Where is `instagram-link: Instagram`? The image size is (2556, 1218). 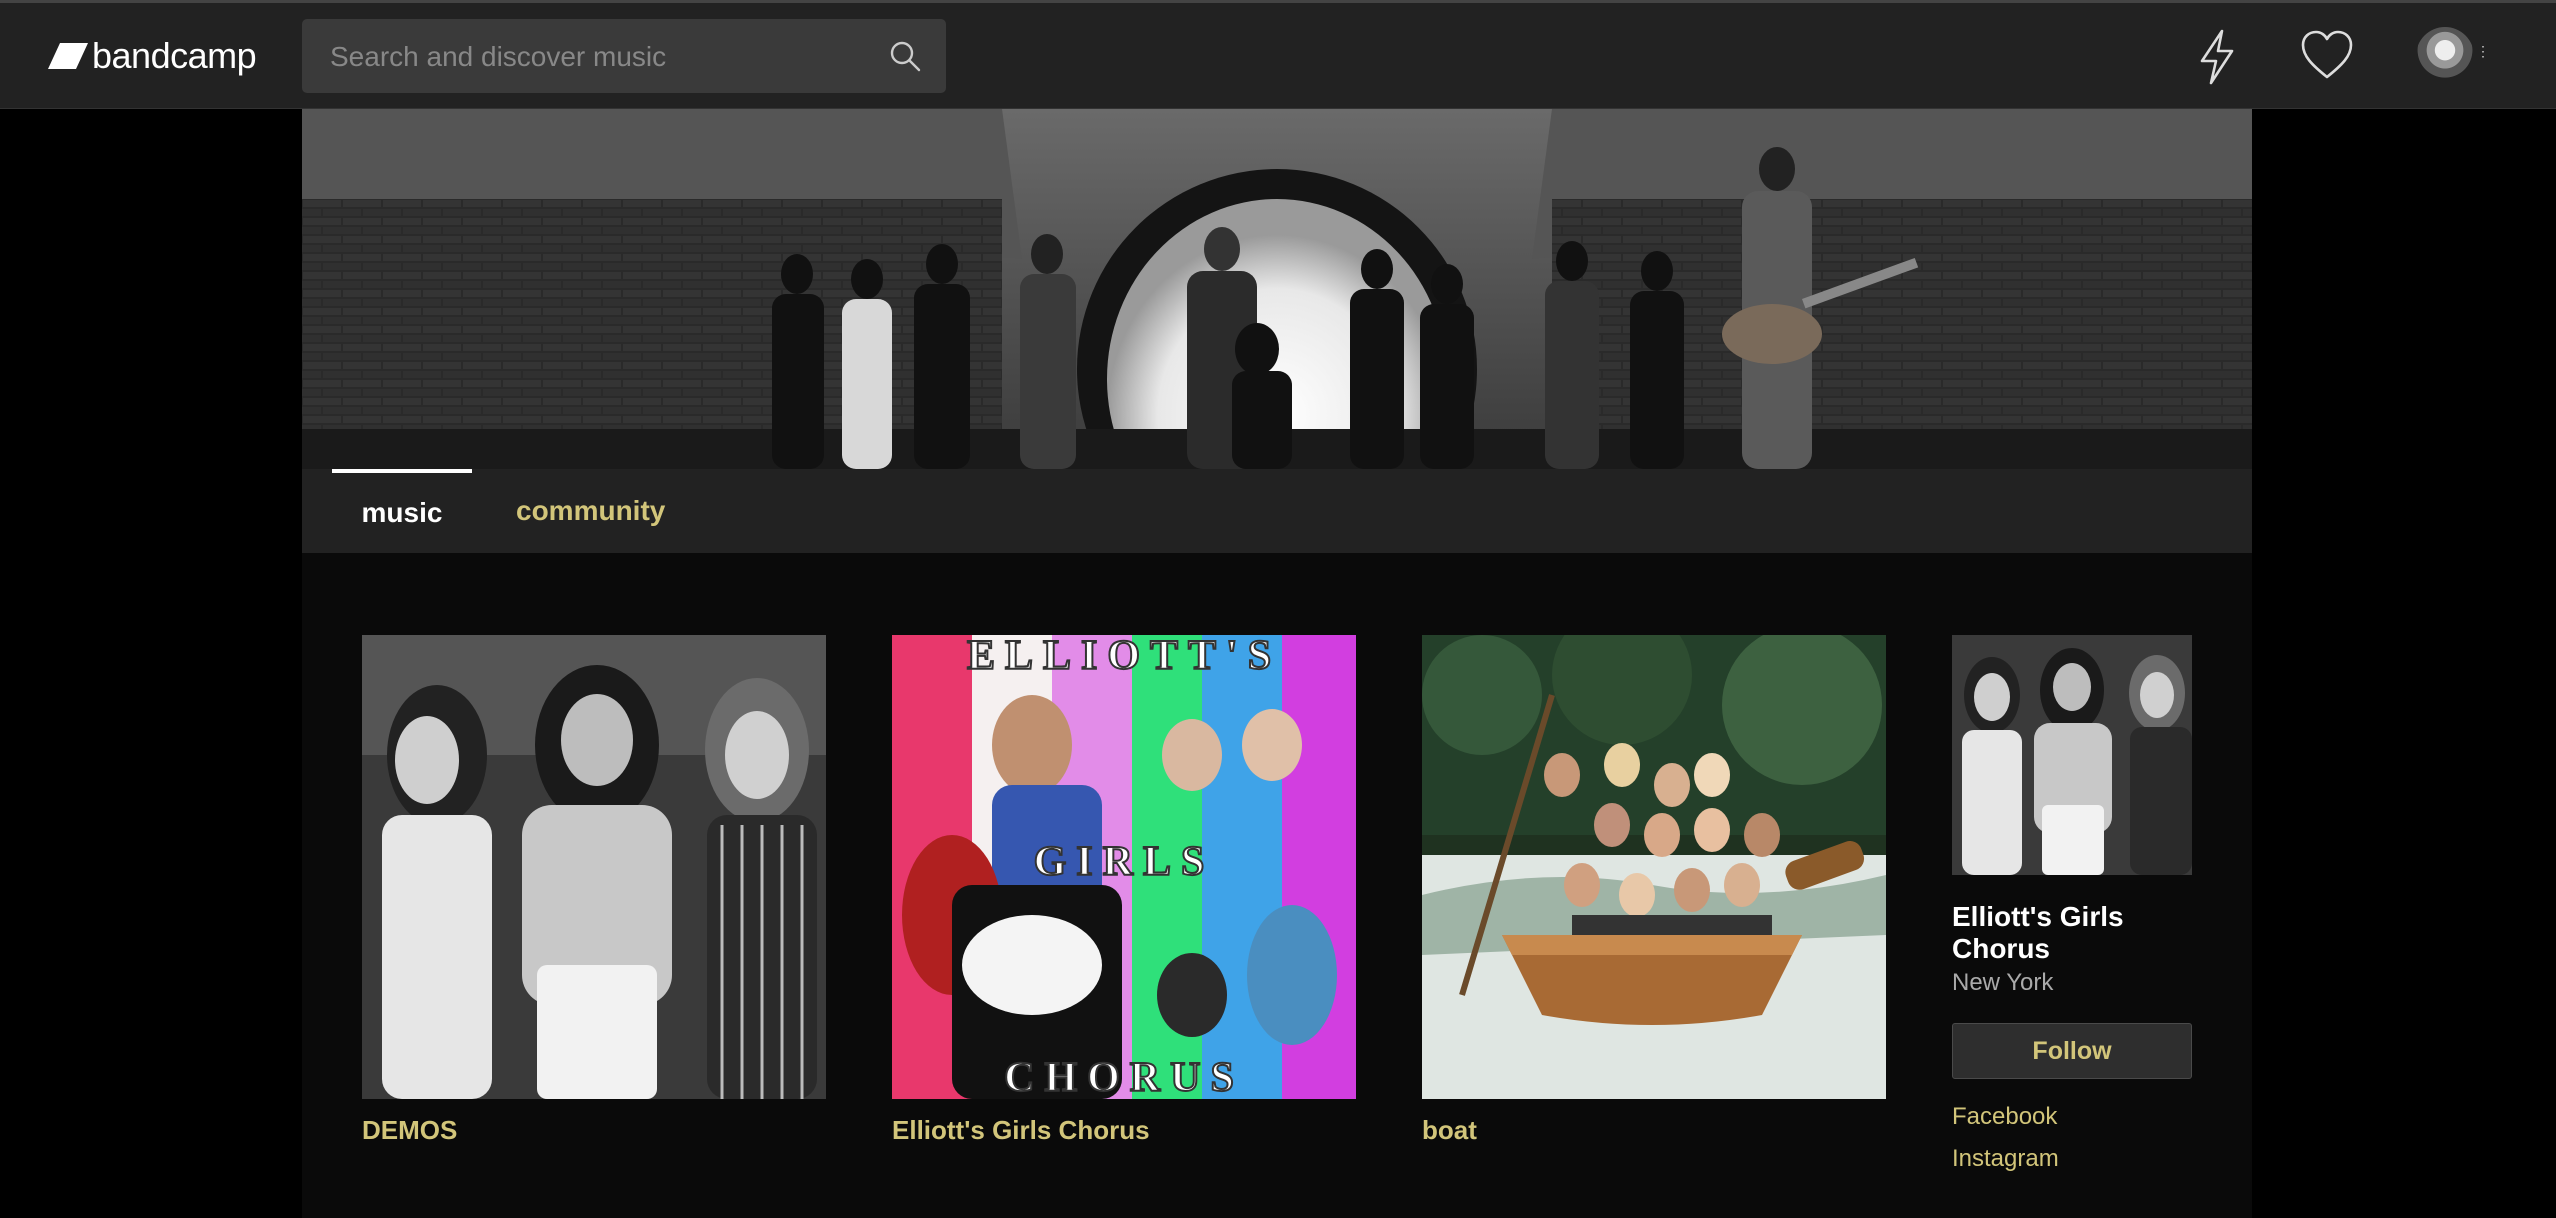 instagram-link: Instagram is located at coordinates (2072, 1159).